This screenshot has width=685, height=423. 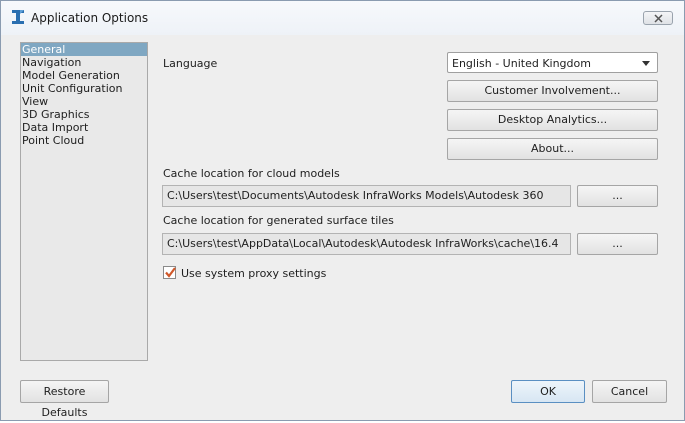 I want to click on title-bar: Application Options, so click(x=342, y=18).